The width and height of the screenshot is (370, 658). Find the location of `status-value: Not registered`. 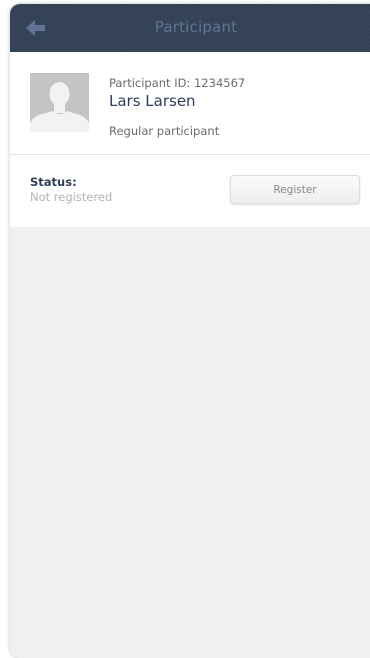

status-value: Not registered is located at coordinates (71, 197).